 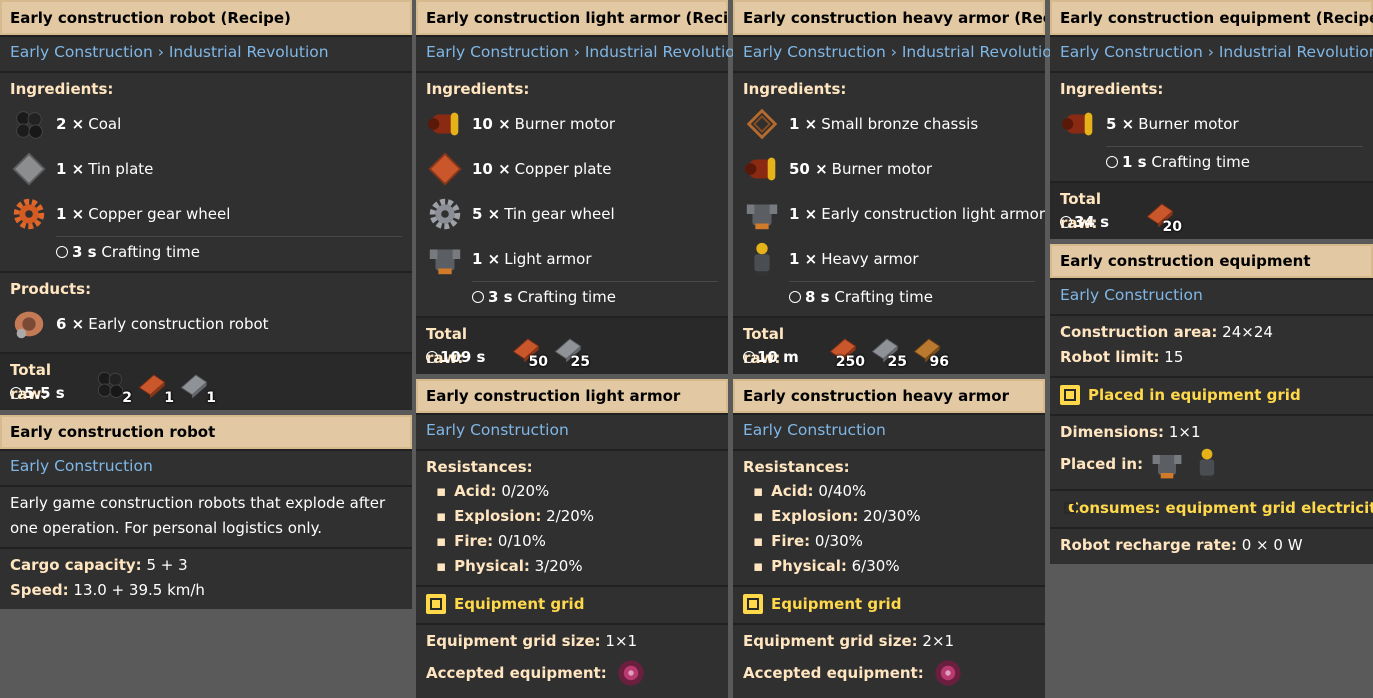 What do you see at coordinates (39, 590) in the screenshot?
I see `stat-label: Speed:` at bounding box center [39, 590].